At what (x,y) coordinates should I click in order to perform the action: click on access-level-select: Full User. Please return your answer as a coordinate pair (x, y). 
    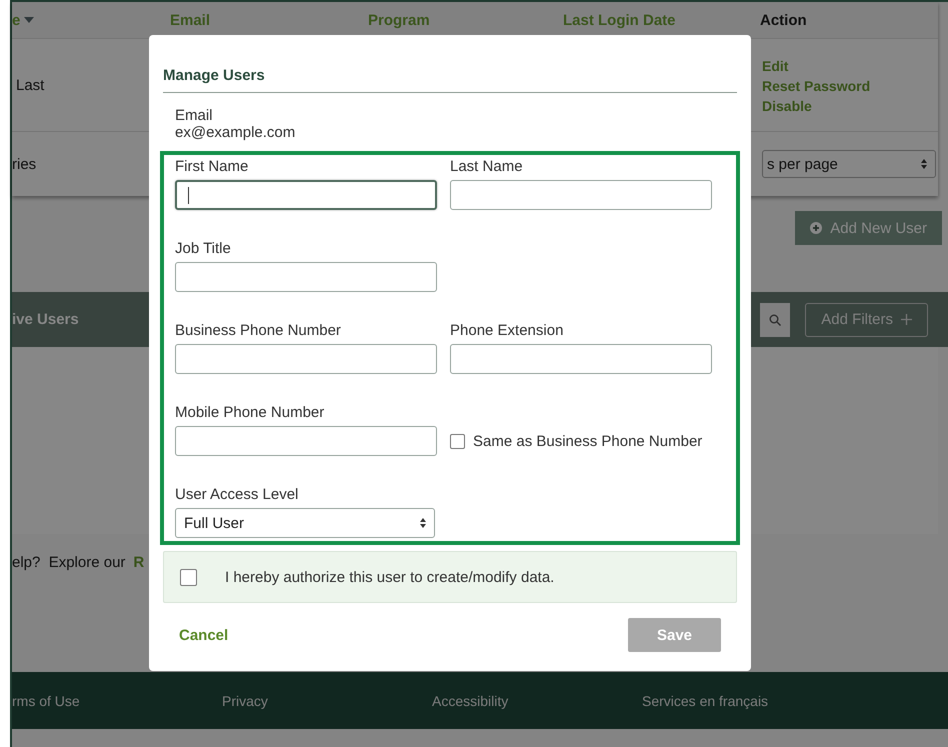
    Looking at the image, I should click on (305, 523).